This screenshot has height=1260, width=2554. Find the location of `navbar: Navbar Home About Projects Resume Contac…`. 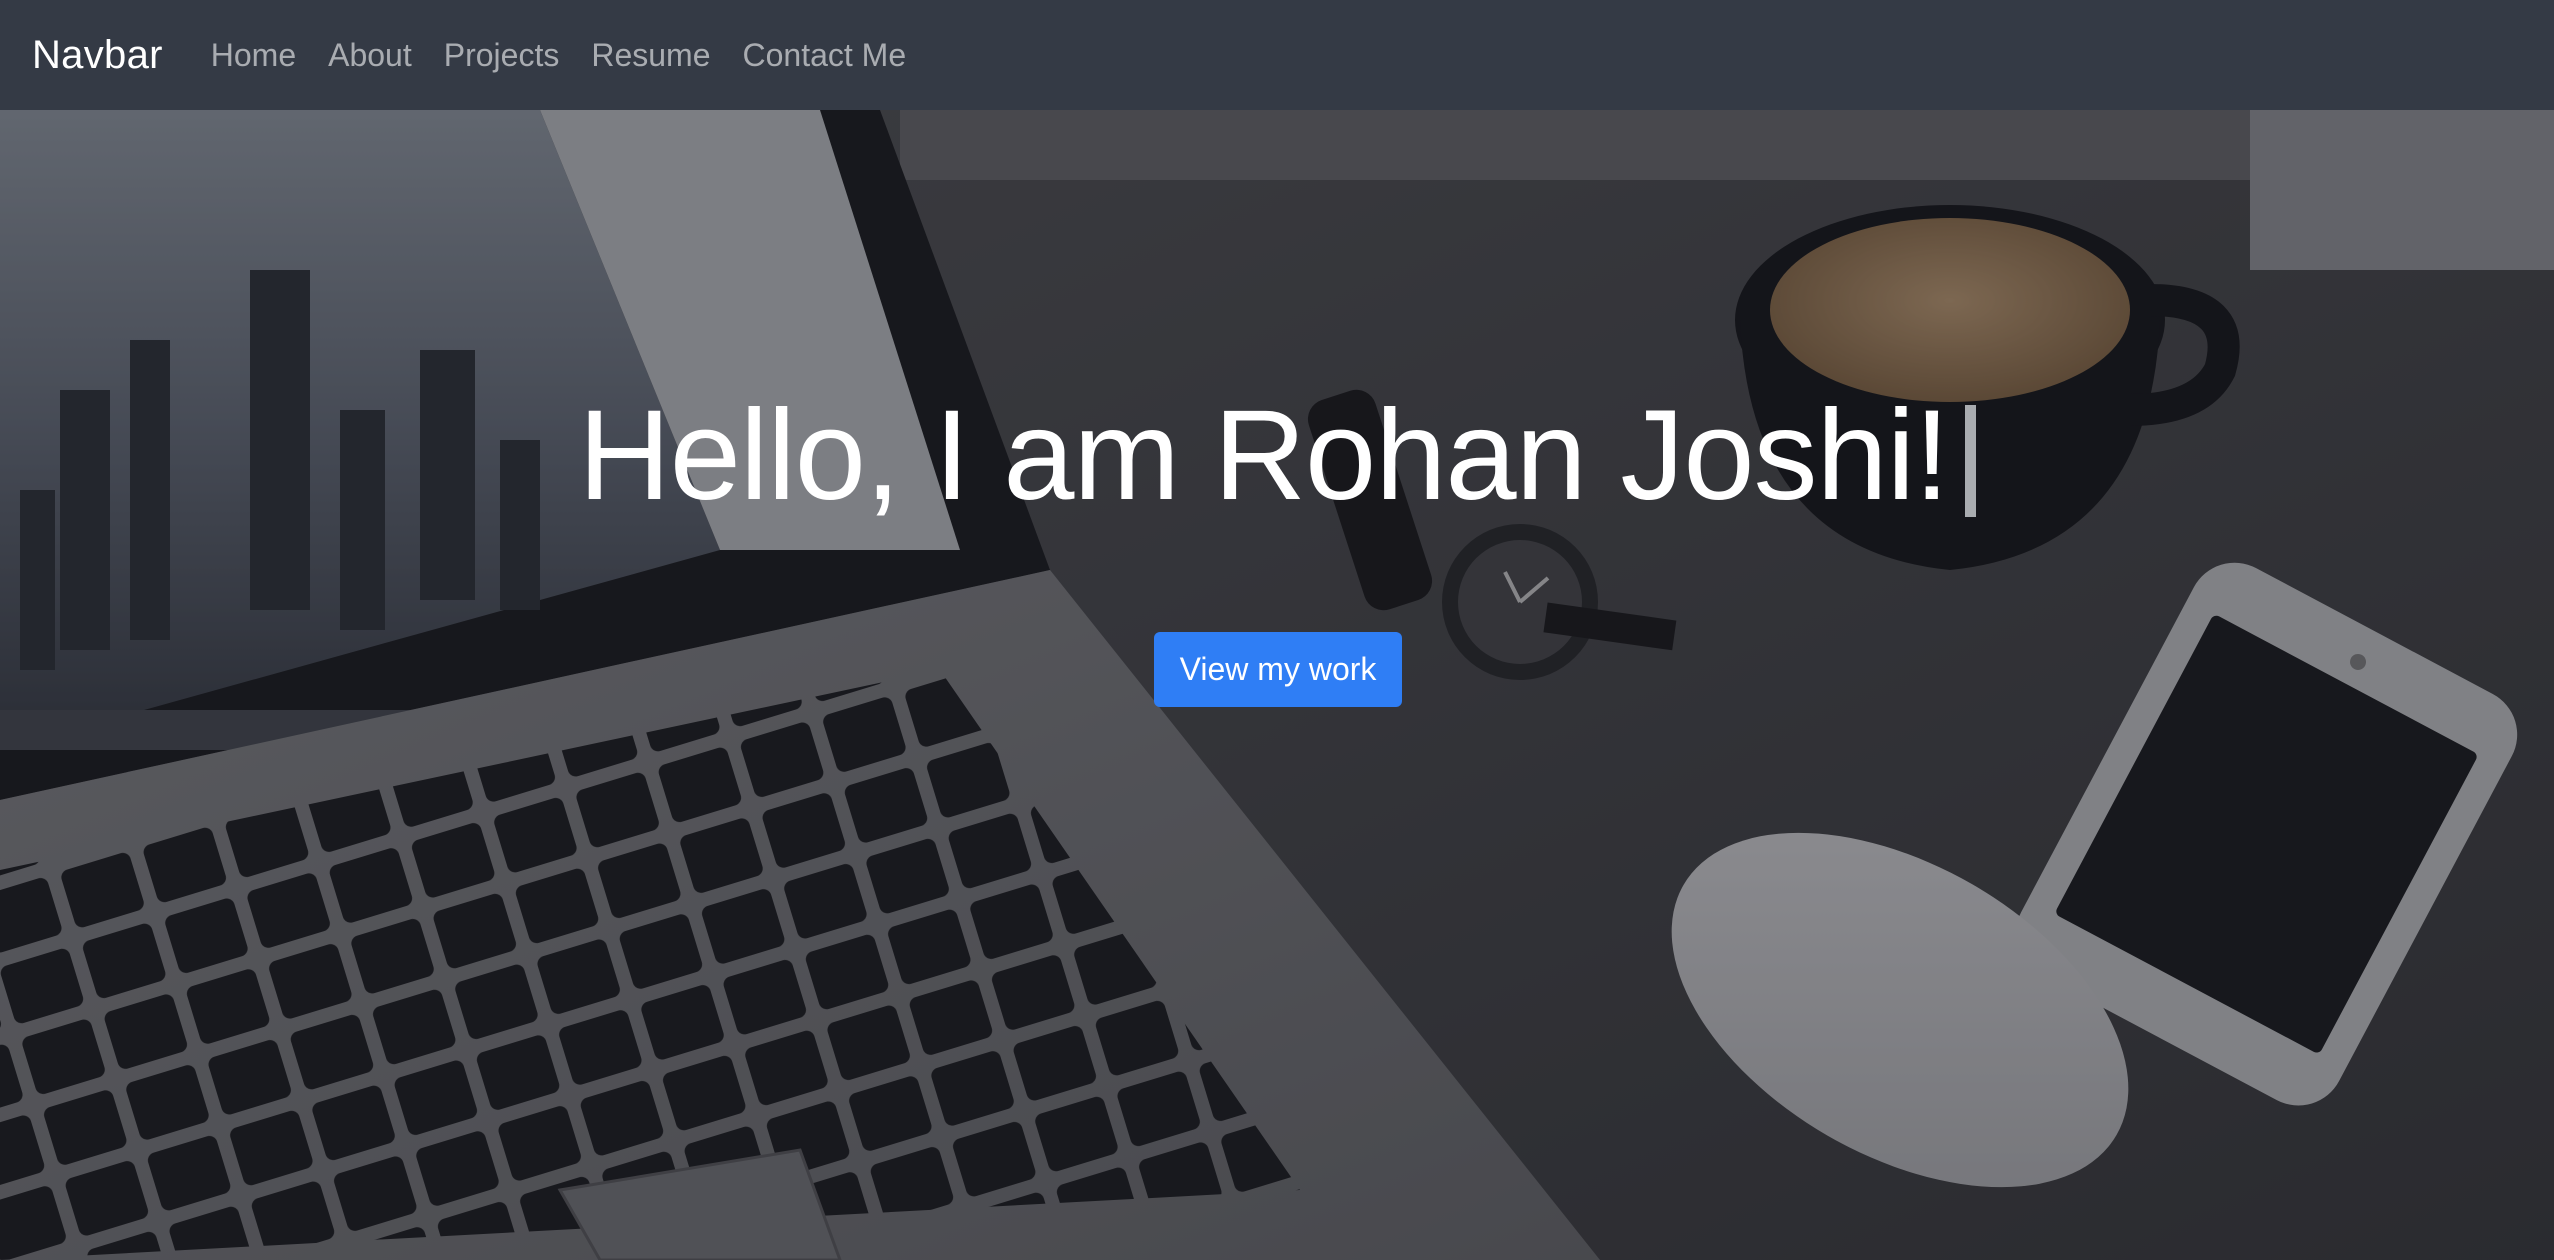

navbar: Navbar Home About Projects Resume Contac… is located at coordinates (1277, 55).